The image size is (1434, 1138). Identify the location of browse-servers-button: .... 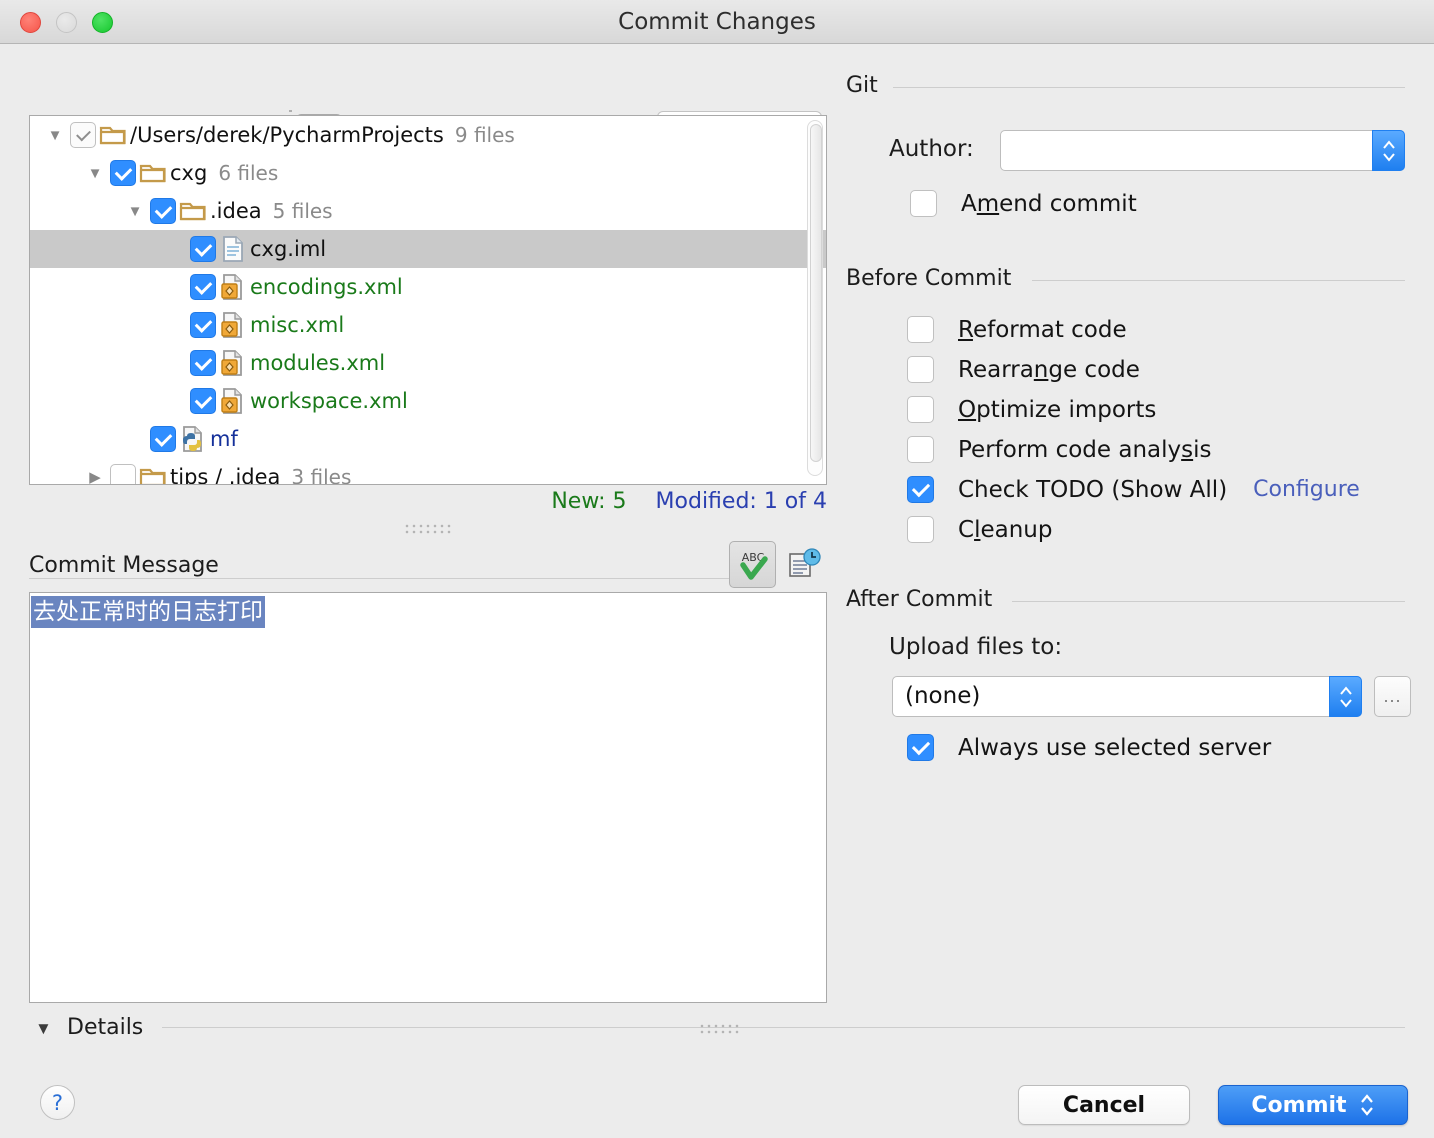
(1392, 696).